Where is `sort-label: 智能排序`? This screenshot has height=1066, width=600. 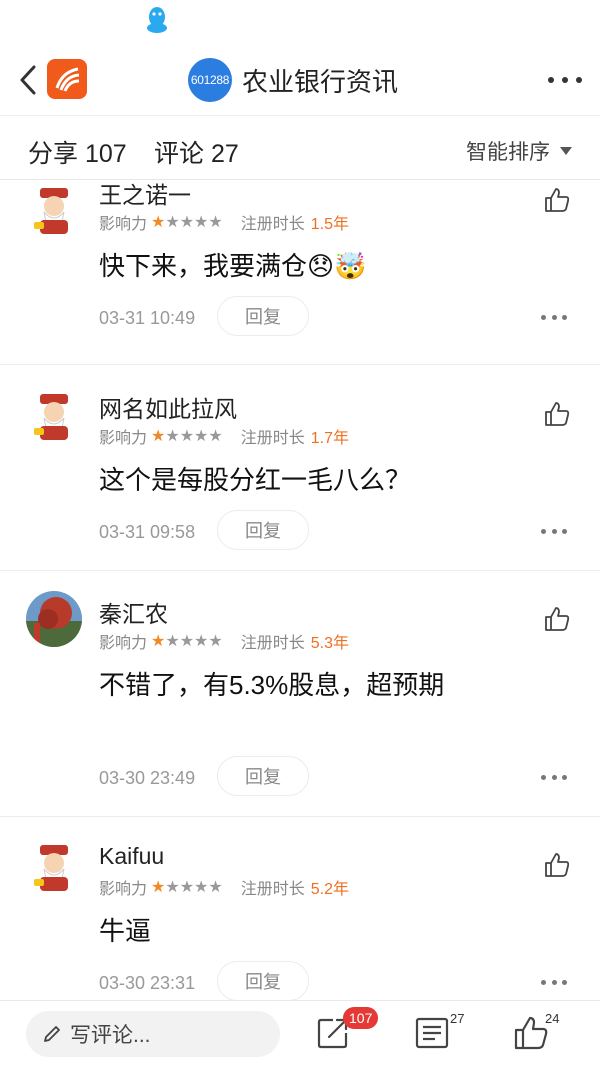 sort-label: 智能排序 is located at coordinates (508, 152).